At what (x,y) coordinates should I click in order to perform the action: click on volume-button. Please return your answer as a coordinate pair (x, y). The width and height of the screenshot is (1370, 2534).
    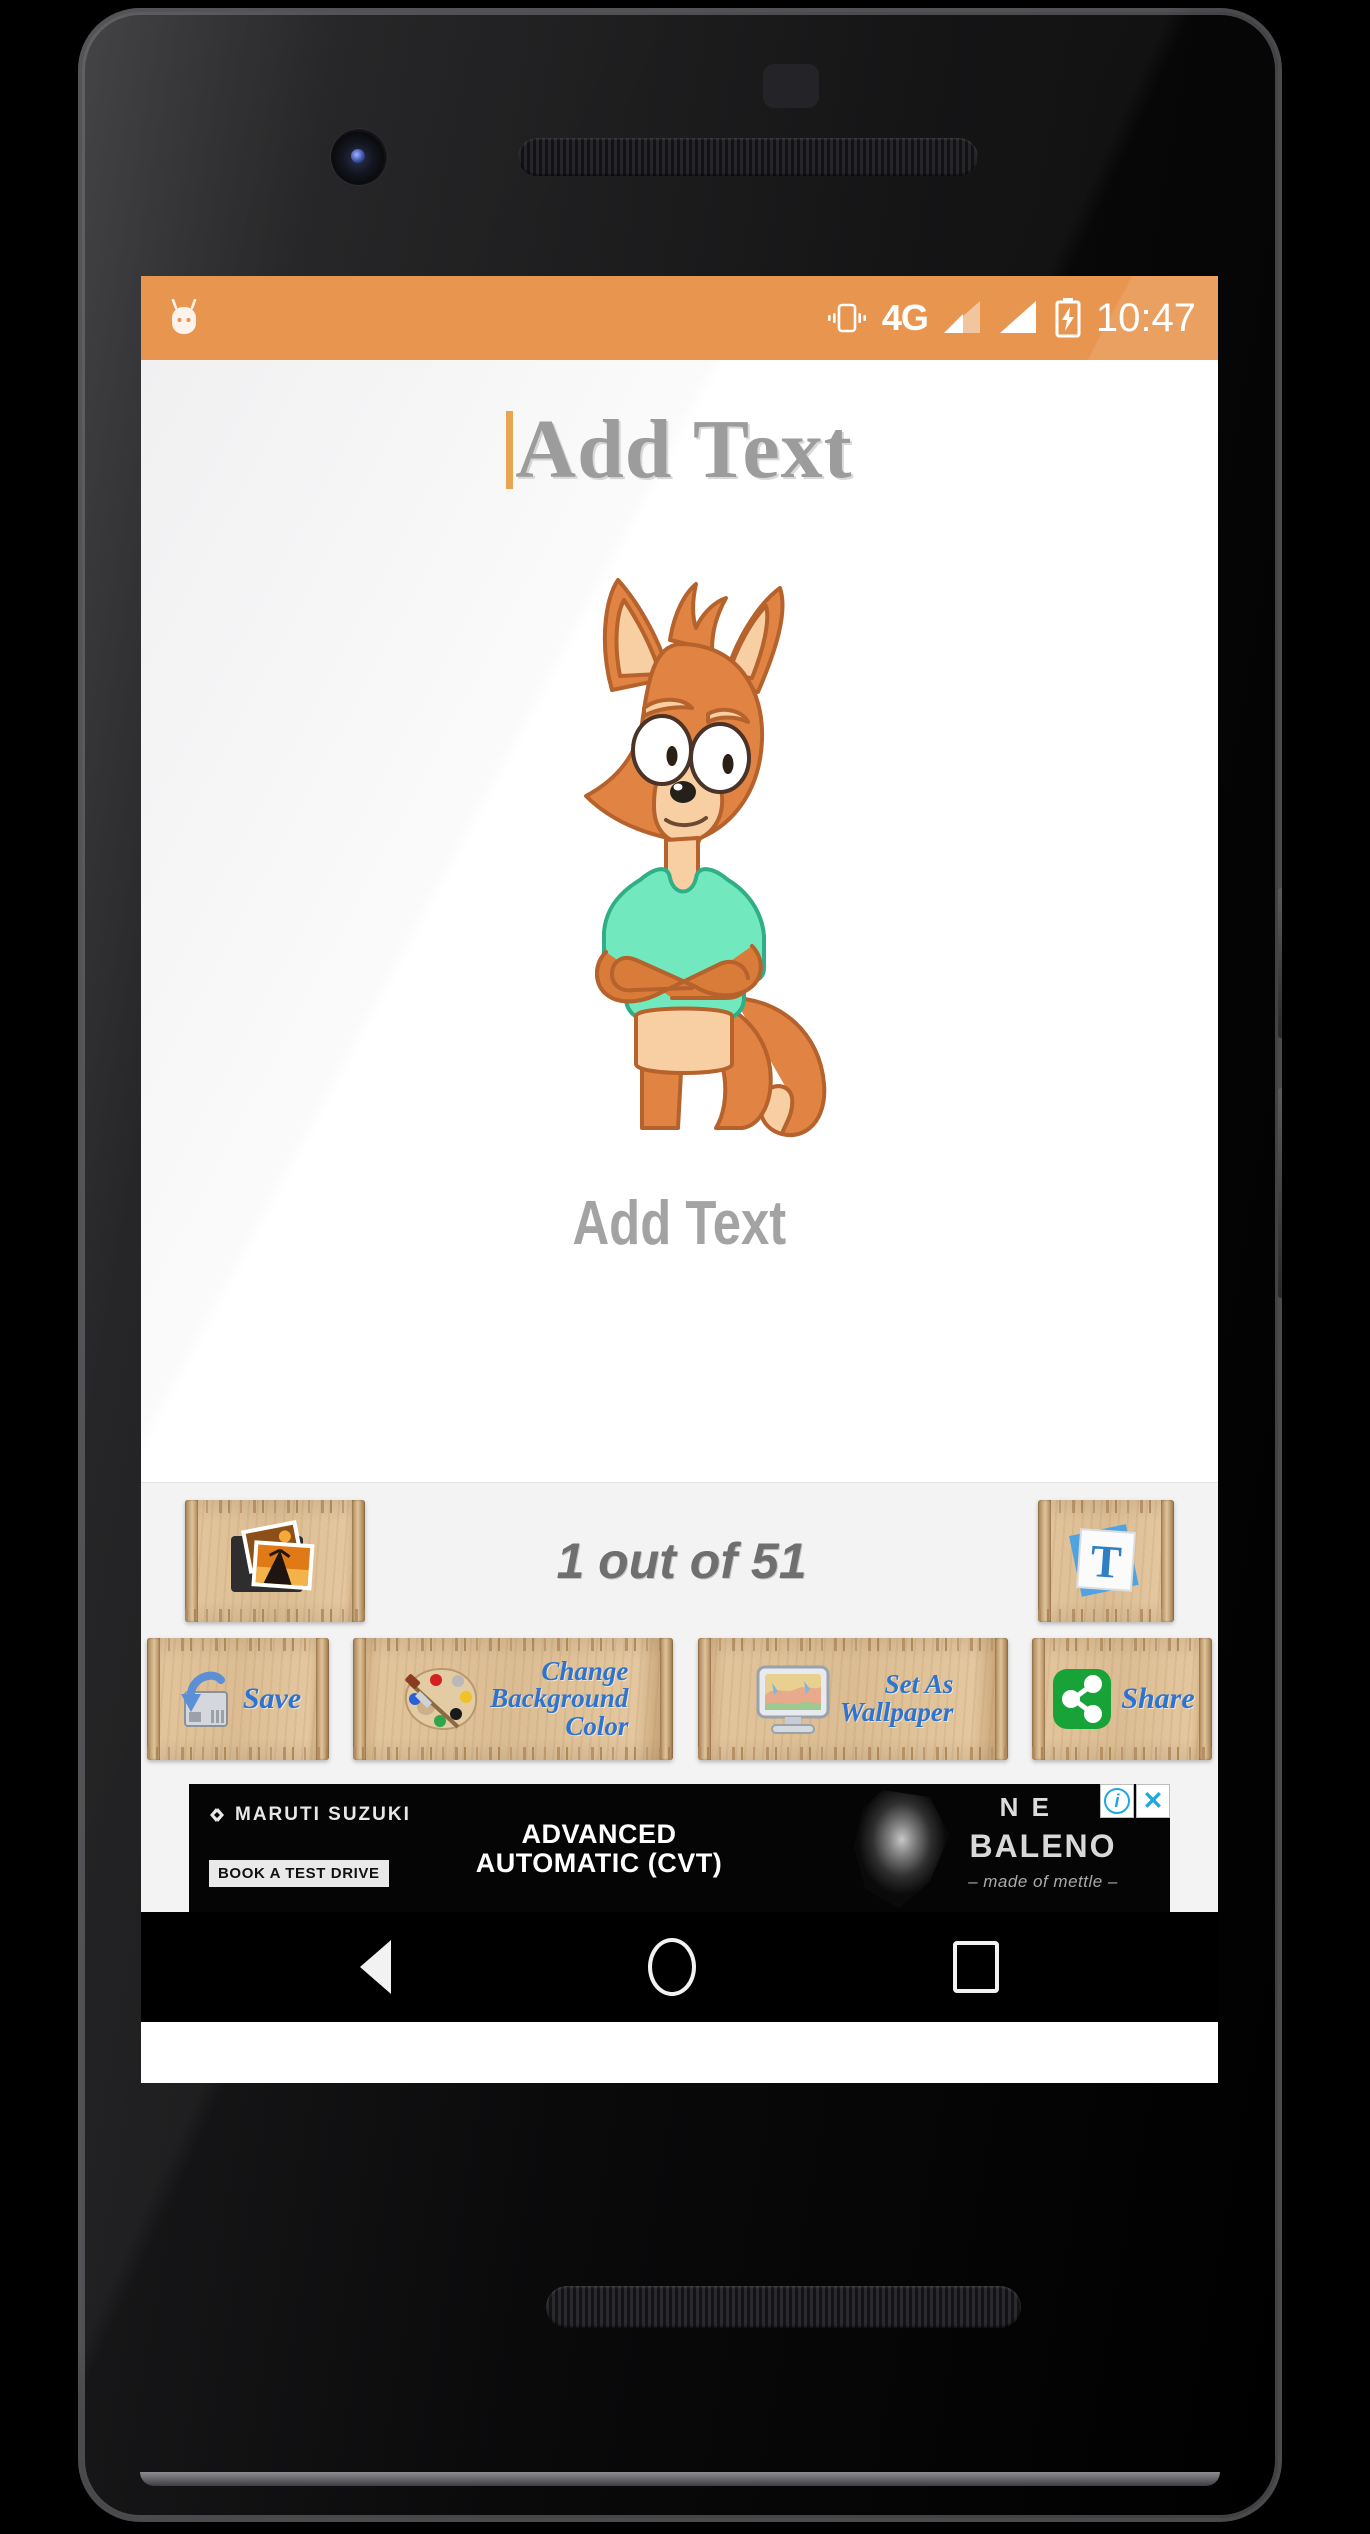
    Looking at the image, I should click on (1280, 1193).